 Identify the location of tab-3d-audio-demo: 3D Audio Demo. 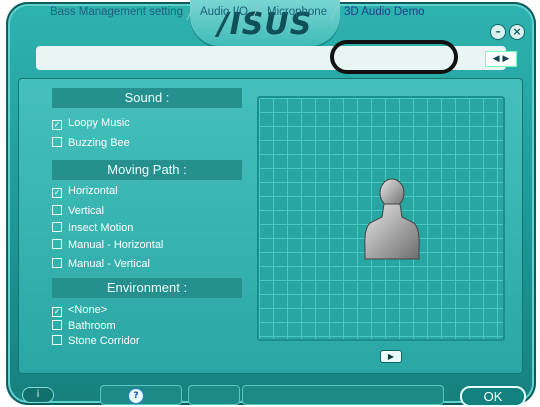
(384, 12).